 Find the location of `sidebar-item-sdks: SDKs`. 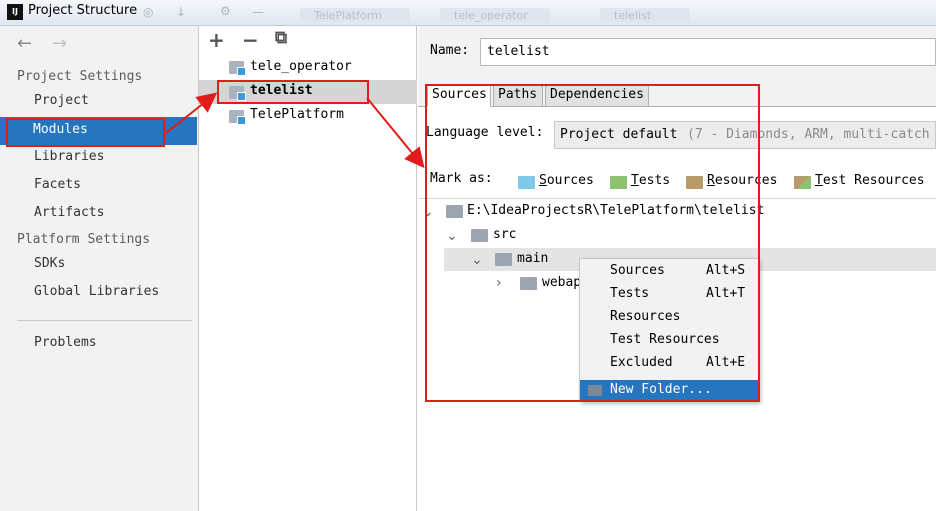

sidebar-item-sdks: SDKs is located at coordinates (49, 263).